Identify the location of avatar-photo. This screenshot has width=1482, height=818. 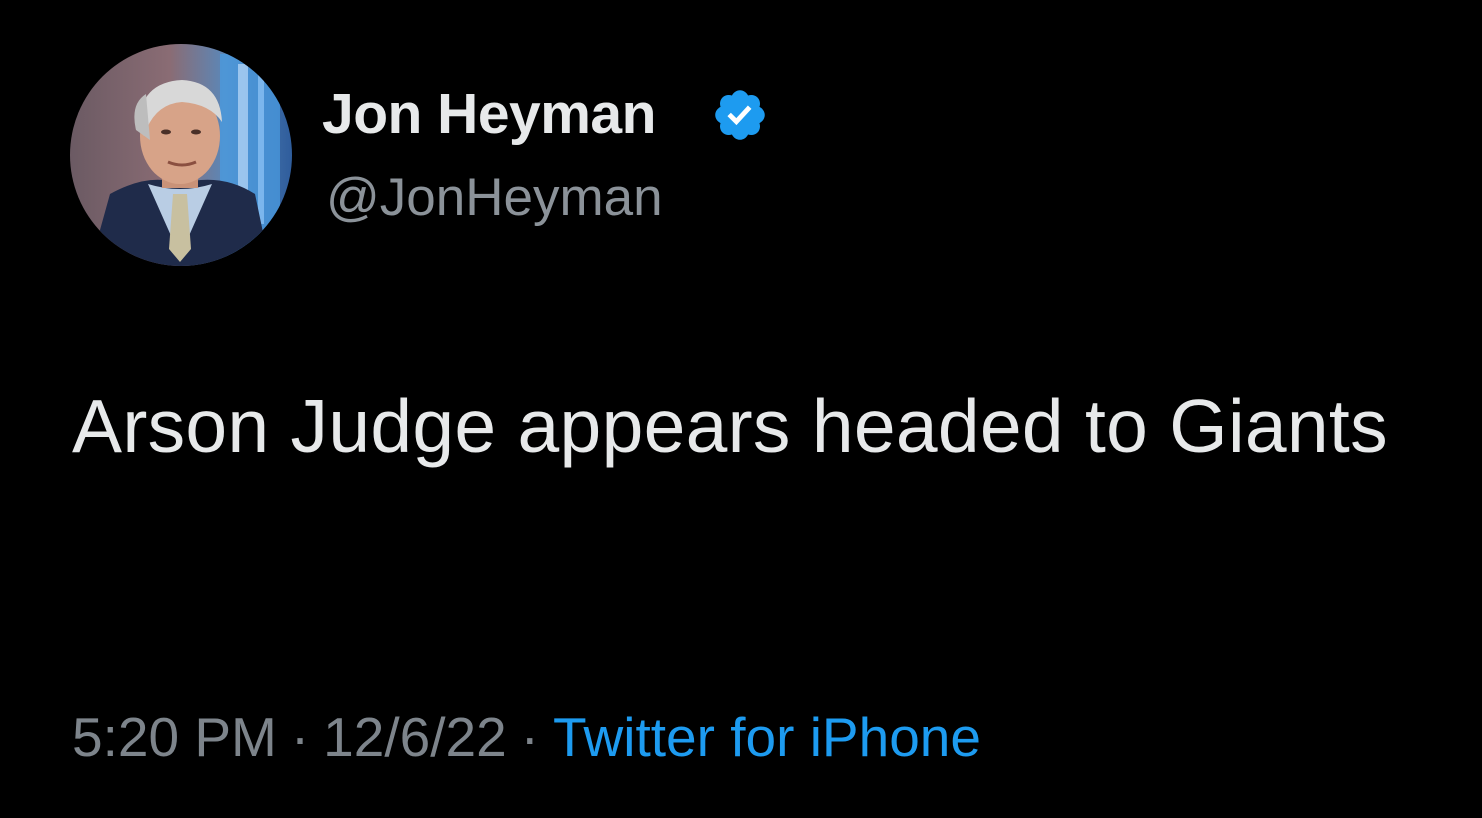
(181, 155).